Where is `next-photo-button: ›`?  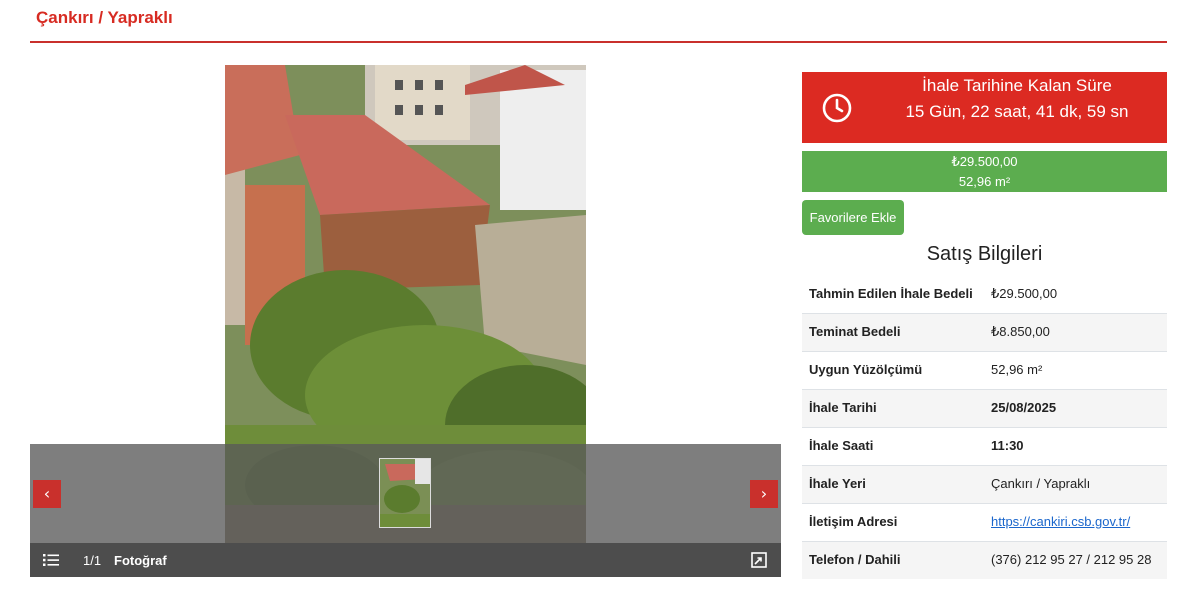
next-photo-button: › is located at coordinates (764, 494).